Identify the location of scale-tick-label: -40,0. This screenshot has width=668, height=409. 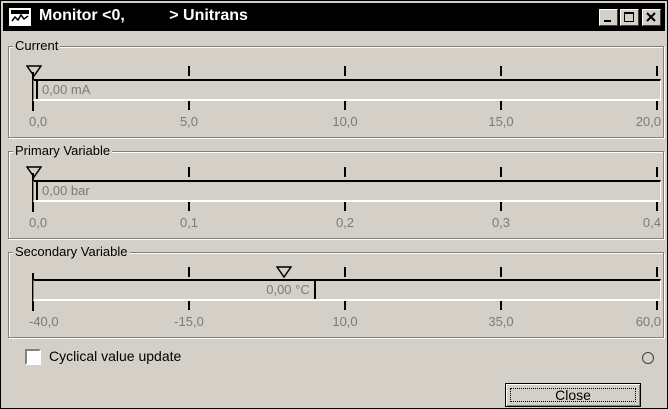
(44, 321).